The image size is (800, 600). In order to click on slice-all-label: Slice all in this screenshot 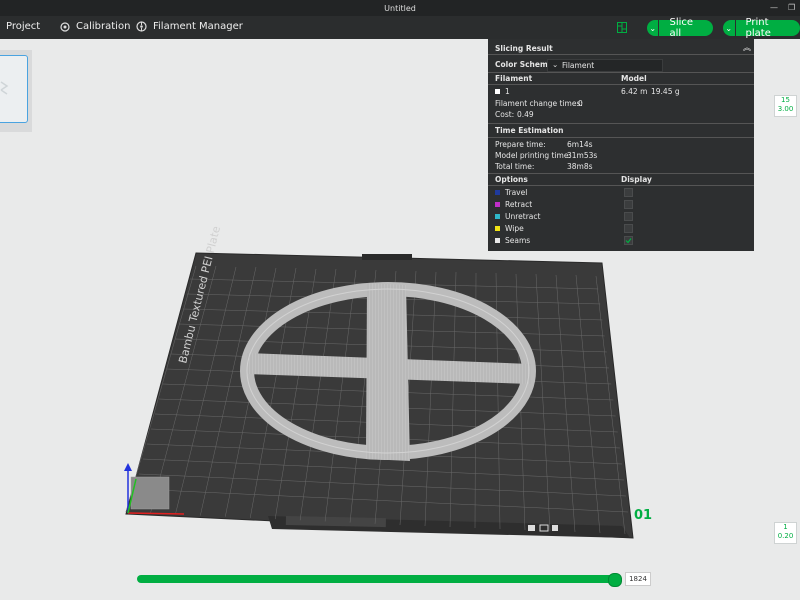, I will do `click(681, 28)`.